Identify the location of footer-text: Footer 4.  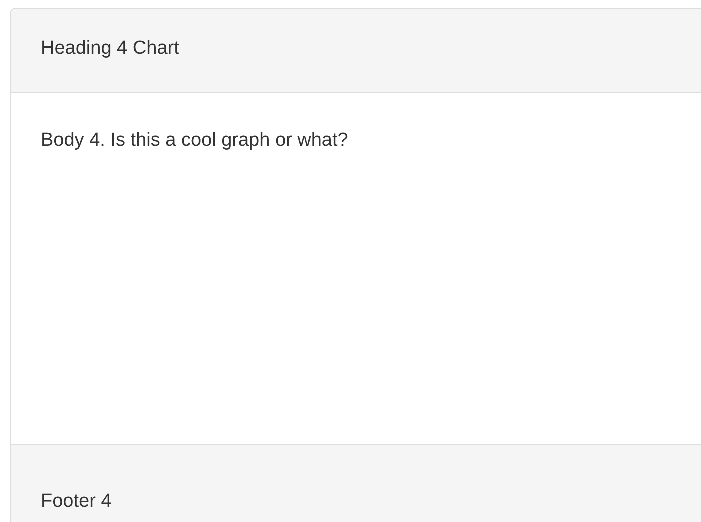
(77, 502).